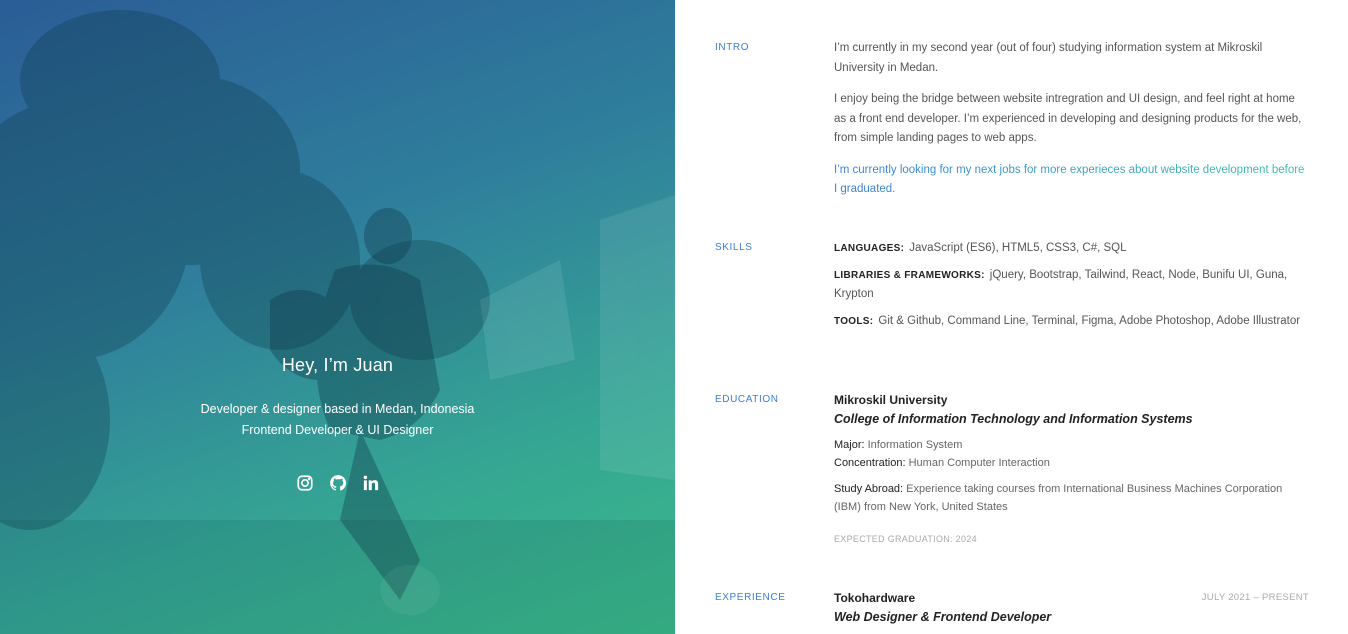 The width and height of the screenshot is (1348, 634). I want to click on linkedin-icon, so click(370, 483).